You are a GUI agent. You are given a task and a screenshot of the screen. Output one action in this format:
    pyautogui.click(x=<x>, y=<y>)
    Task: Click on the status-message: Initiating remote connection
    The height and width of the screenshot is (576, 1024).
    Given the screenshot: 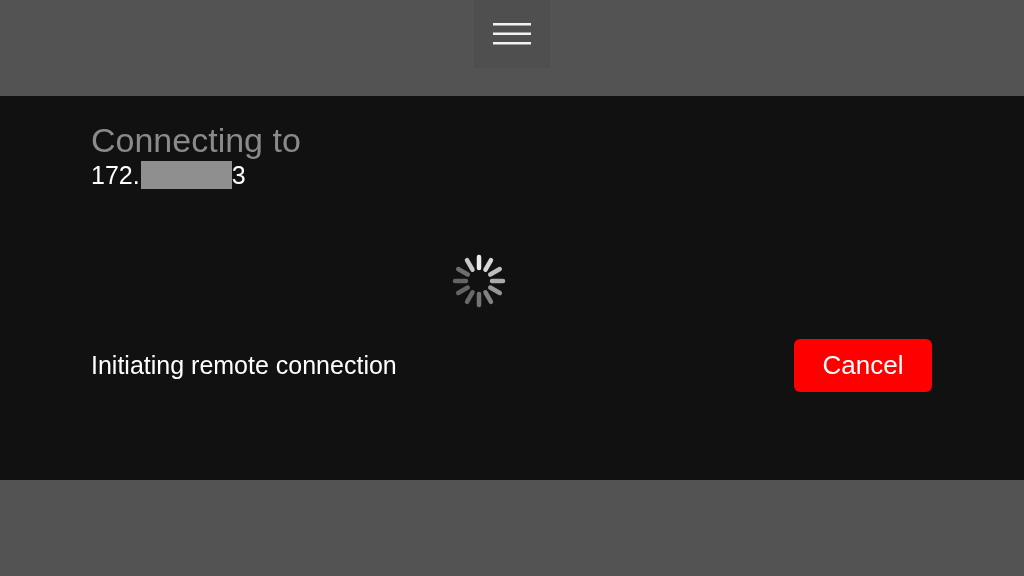 What is the action you would take?
    pyautogui.click(x=244, y=365)
    